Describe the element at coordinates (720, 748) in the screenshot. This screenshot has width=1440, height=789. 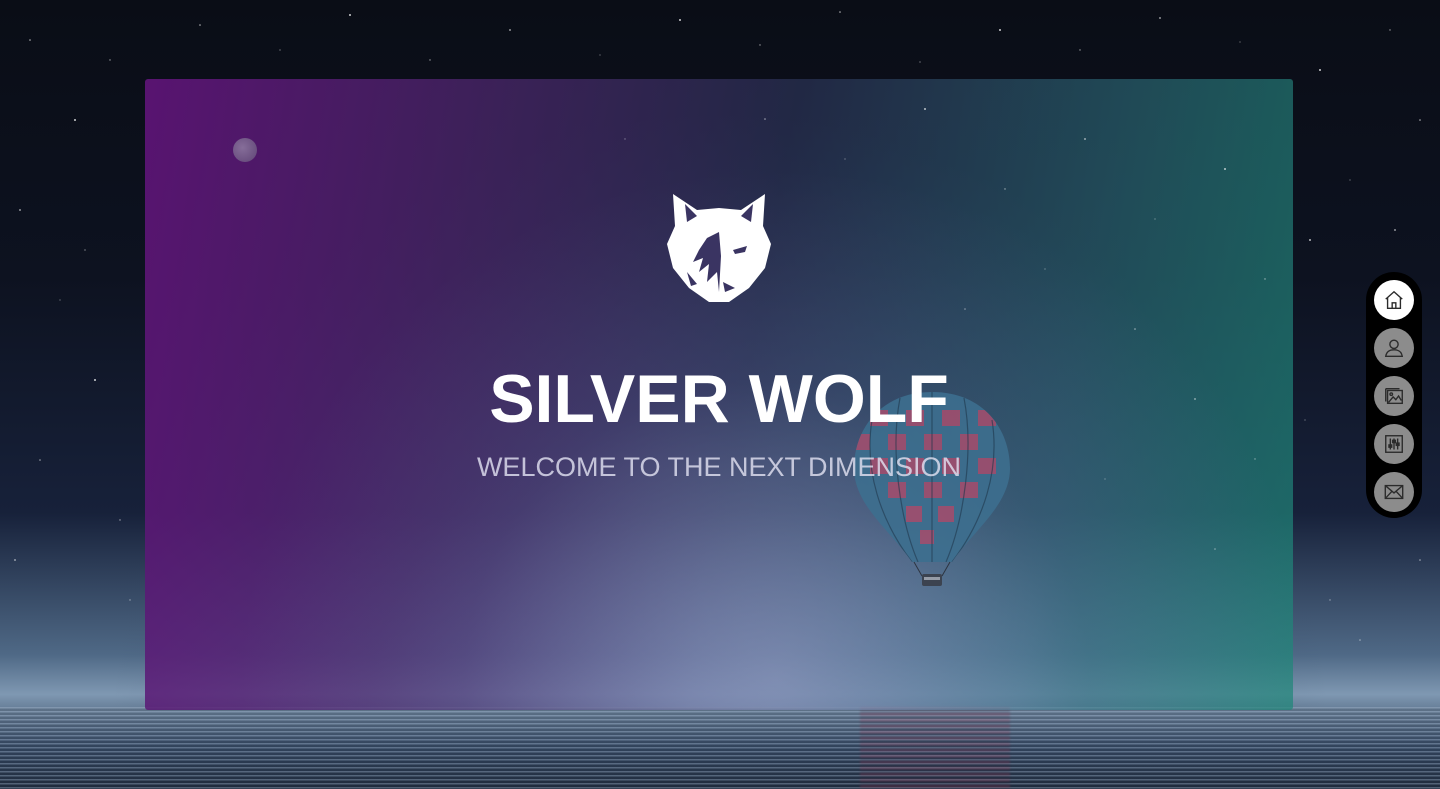
I see `sea` at that location.